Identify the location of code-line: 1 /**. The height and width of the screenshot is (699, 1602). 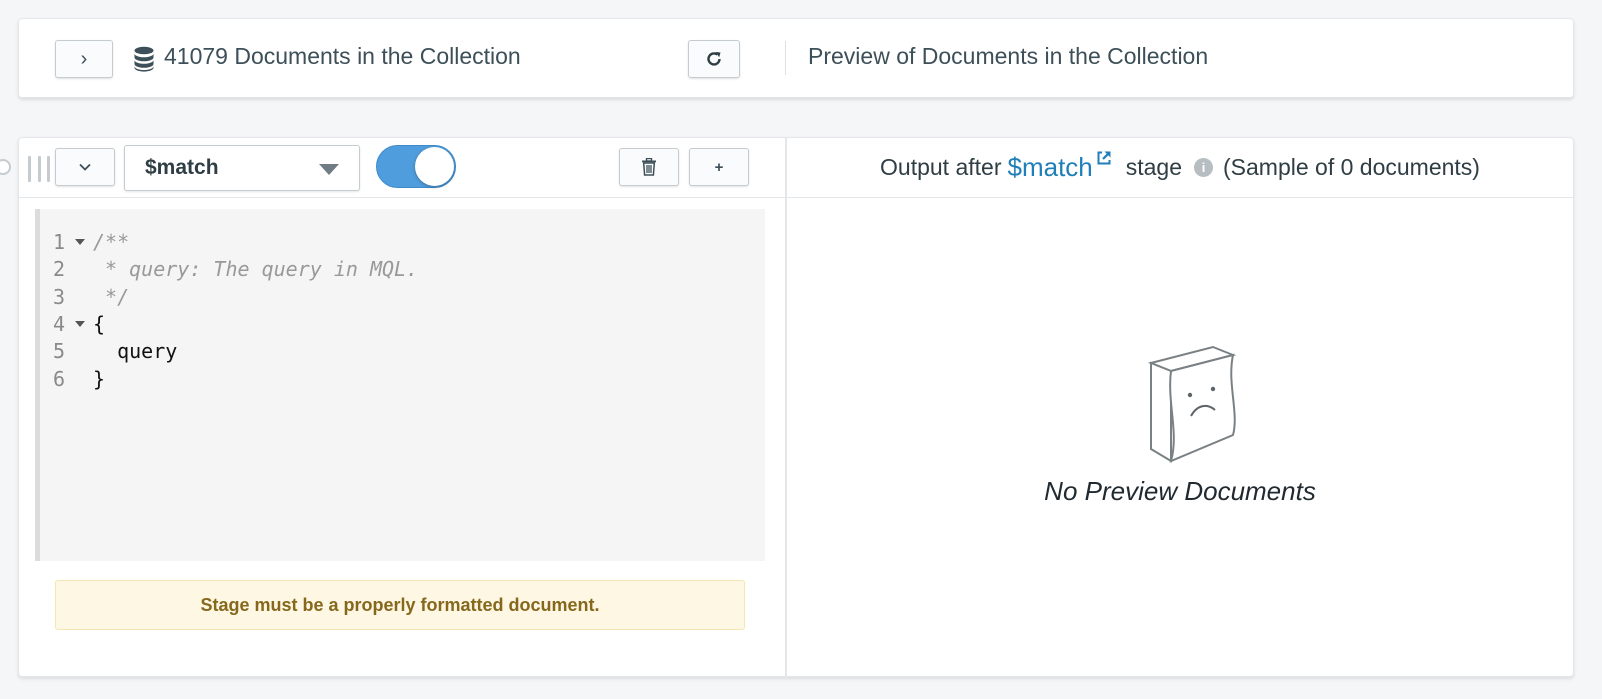
(402, 242).